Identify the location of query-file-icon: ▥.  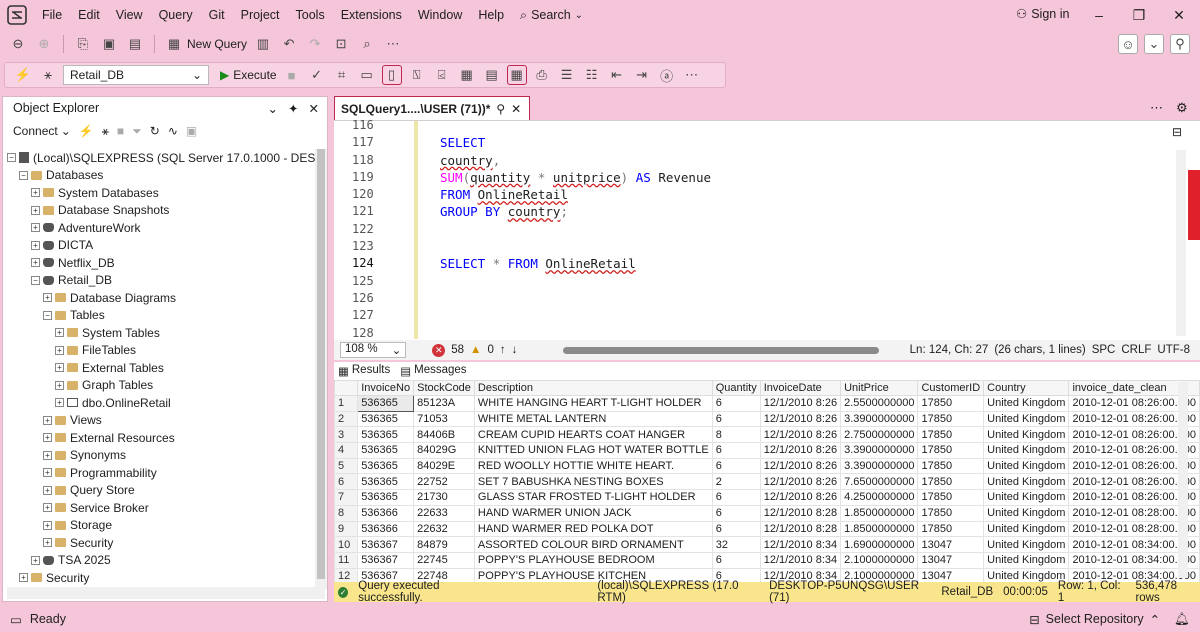
(263, 44).